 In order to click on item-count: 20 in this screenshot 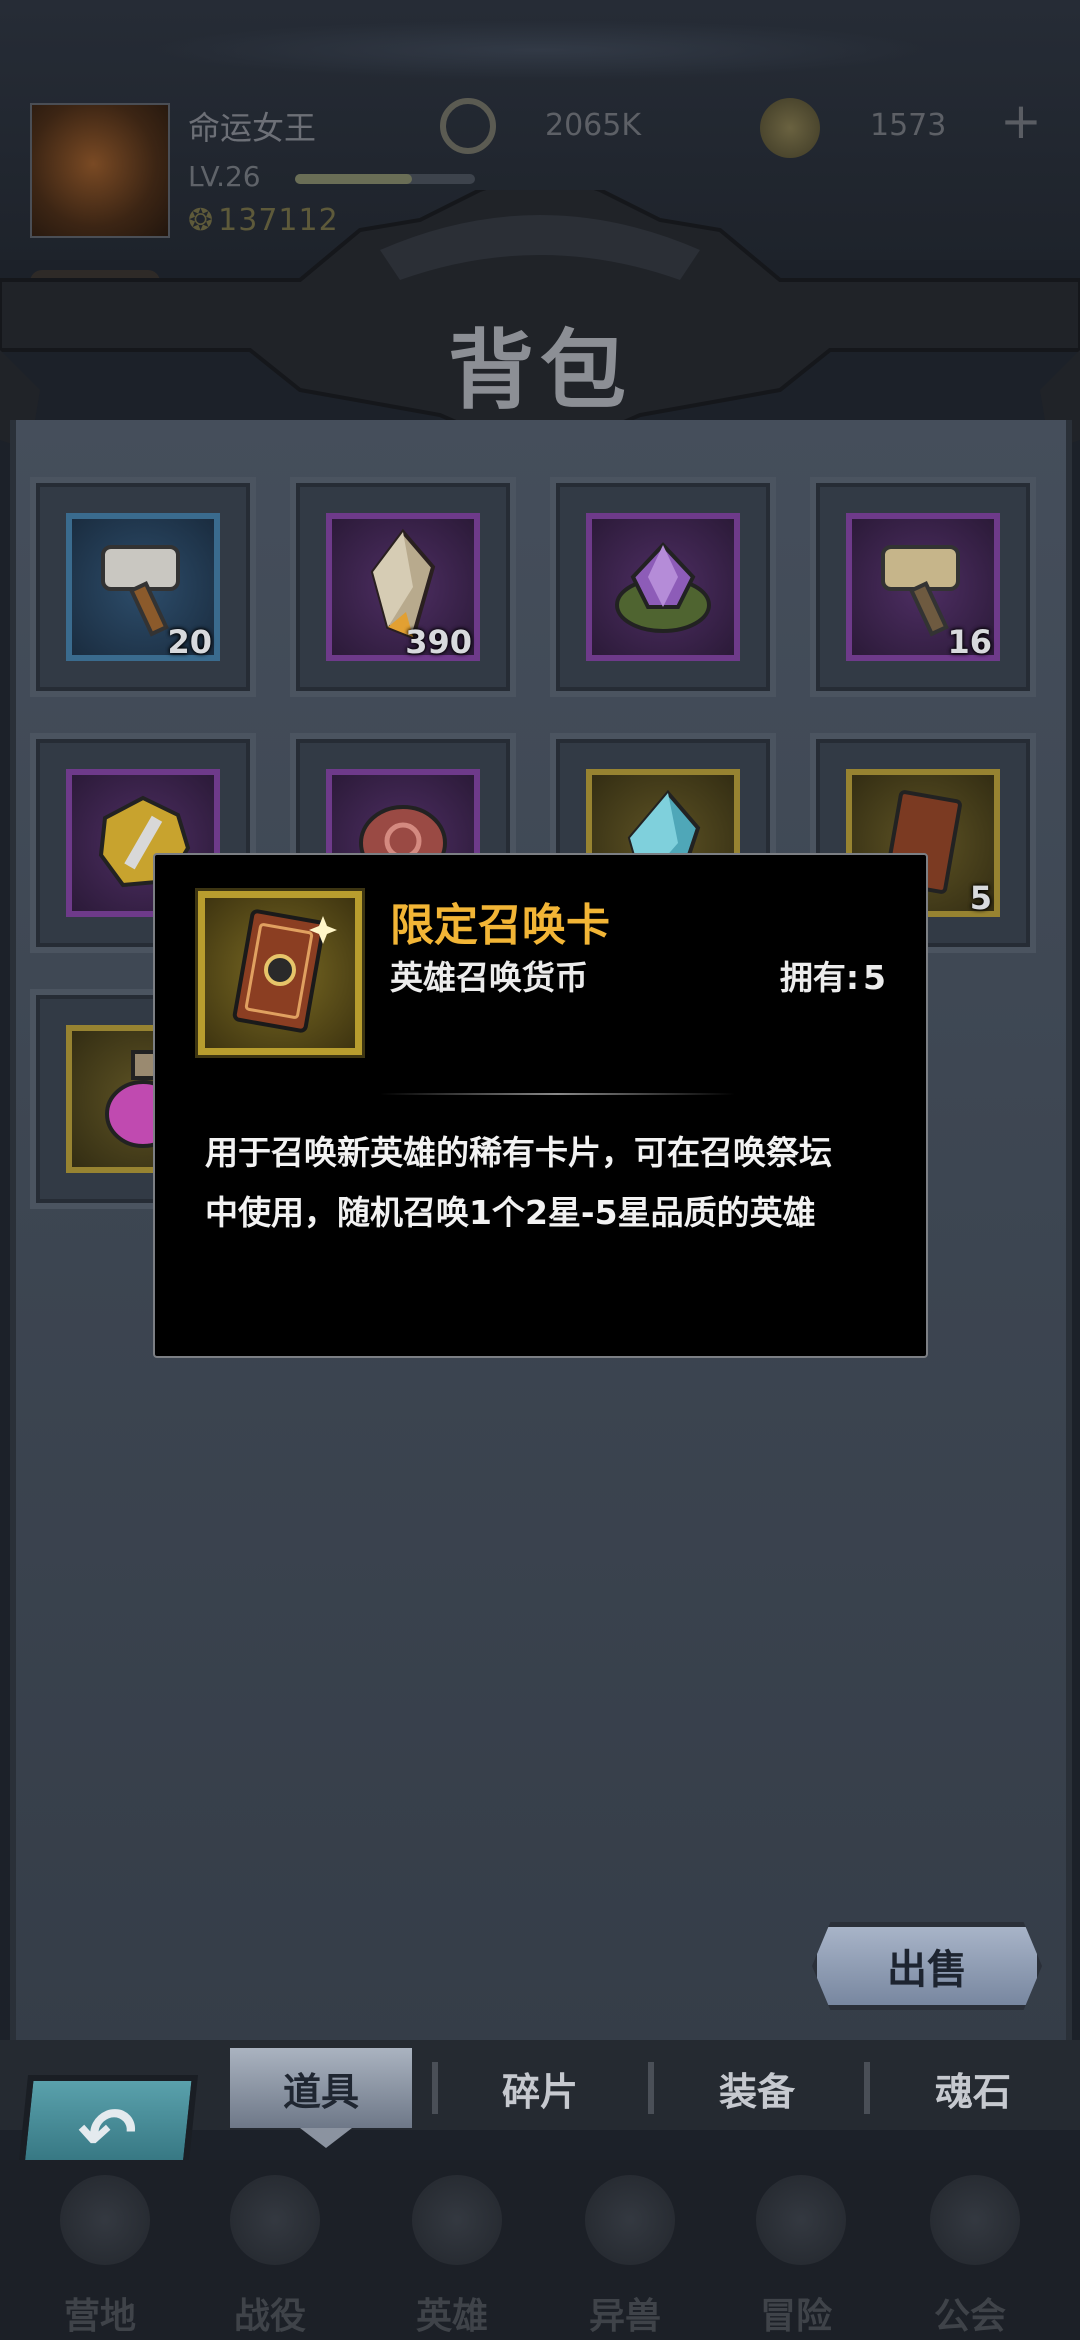, I will do `click(189, 642)`.